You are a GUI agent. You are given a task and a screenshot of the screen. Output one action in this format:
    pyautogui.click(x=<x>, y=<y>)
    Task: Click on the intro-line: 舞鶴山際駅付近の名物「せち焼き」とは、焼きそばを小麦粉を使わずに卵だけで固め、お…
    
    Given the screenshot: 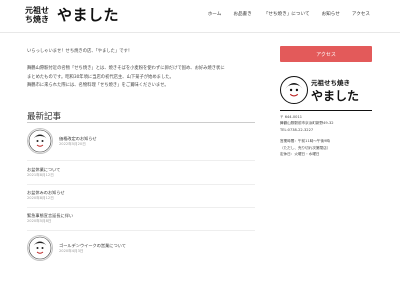 What is the action you would take?
    pyautogui.click(x=126, y=69)
    